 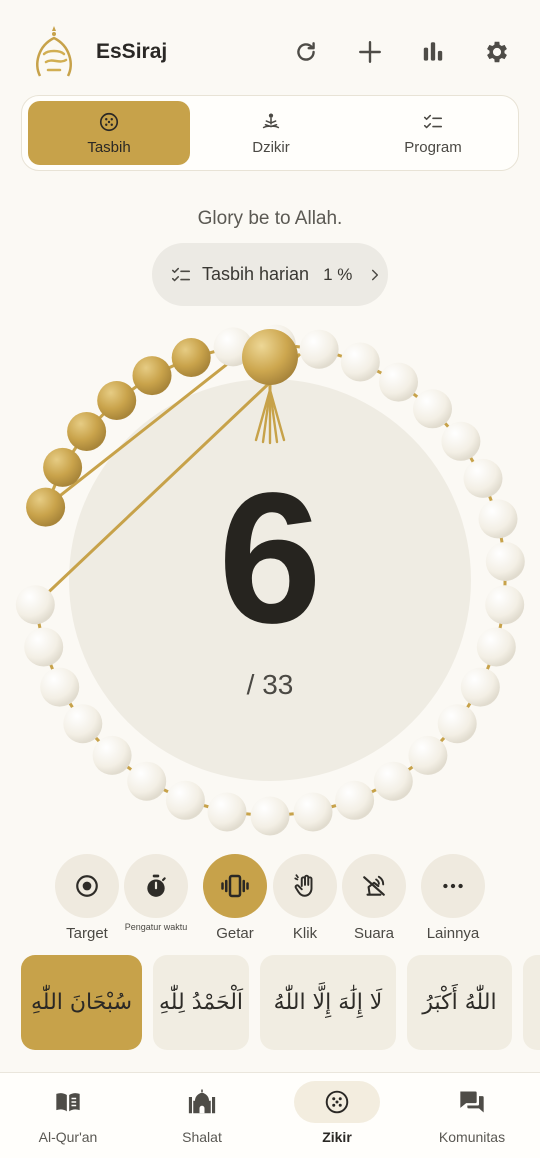 I want to click on refresh-icon, so click(x=306, y=51).